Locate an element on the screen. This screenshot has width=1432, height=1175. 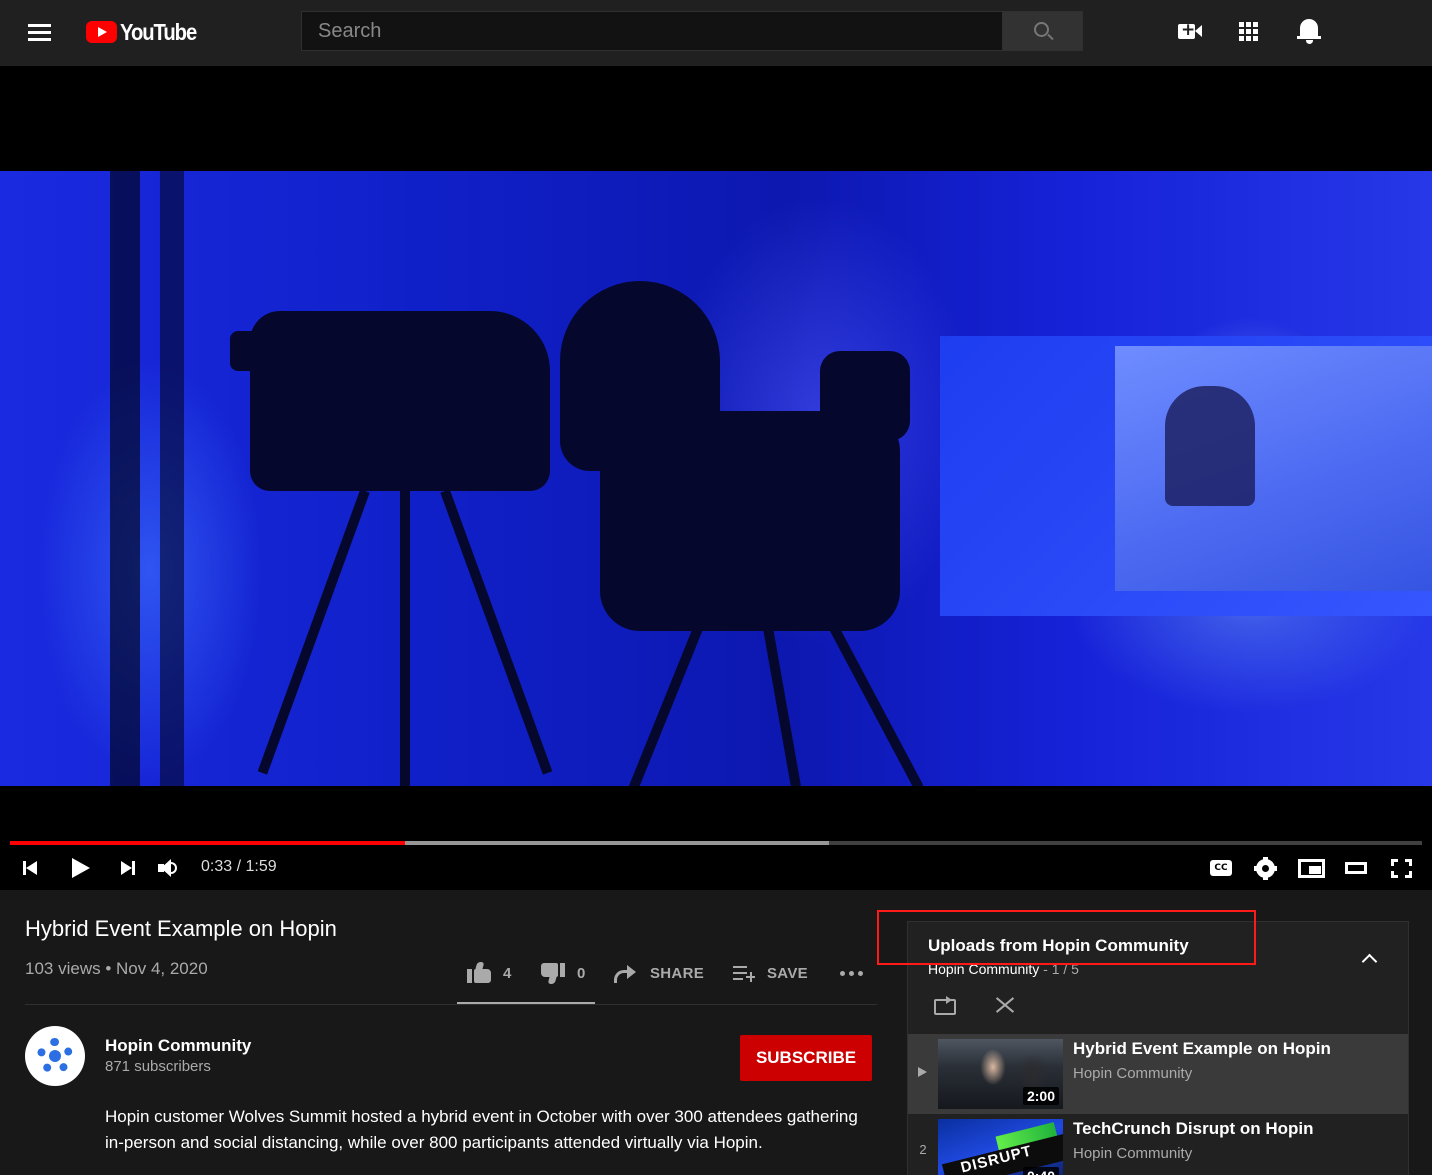
notifications-bell-icon is located at coordinates (1310, 32).